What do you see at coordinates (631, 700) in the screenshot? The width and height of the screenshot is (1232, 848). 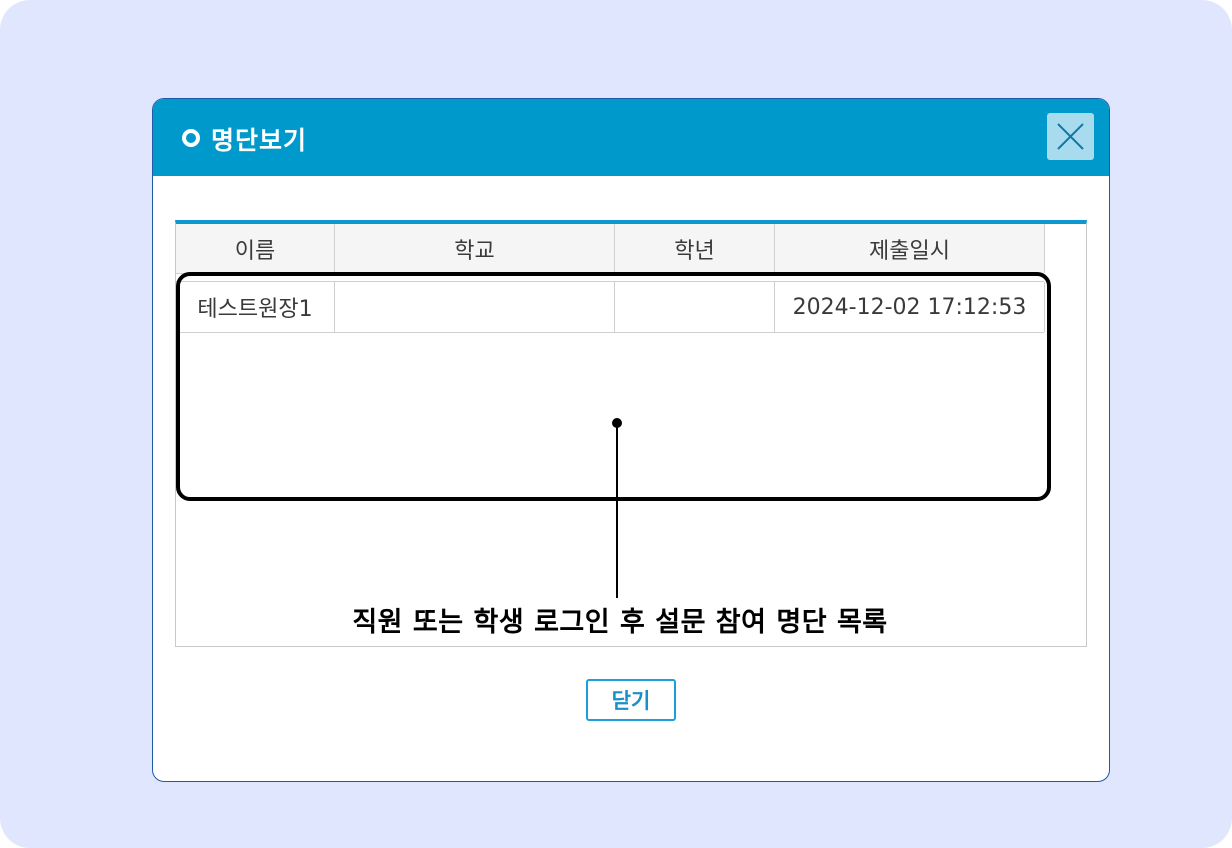 I see `close-button: 닫기` at bounding box center [631, 700].